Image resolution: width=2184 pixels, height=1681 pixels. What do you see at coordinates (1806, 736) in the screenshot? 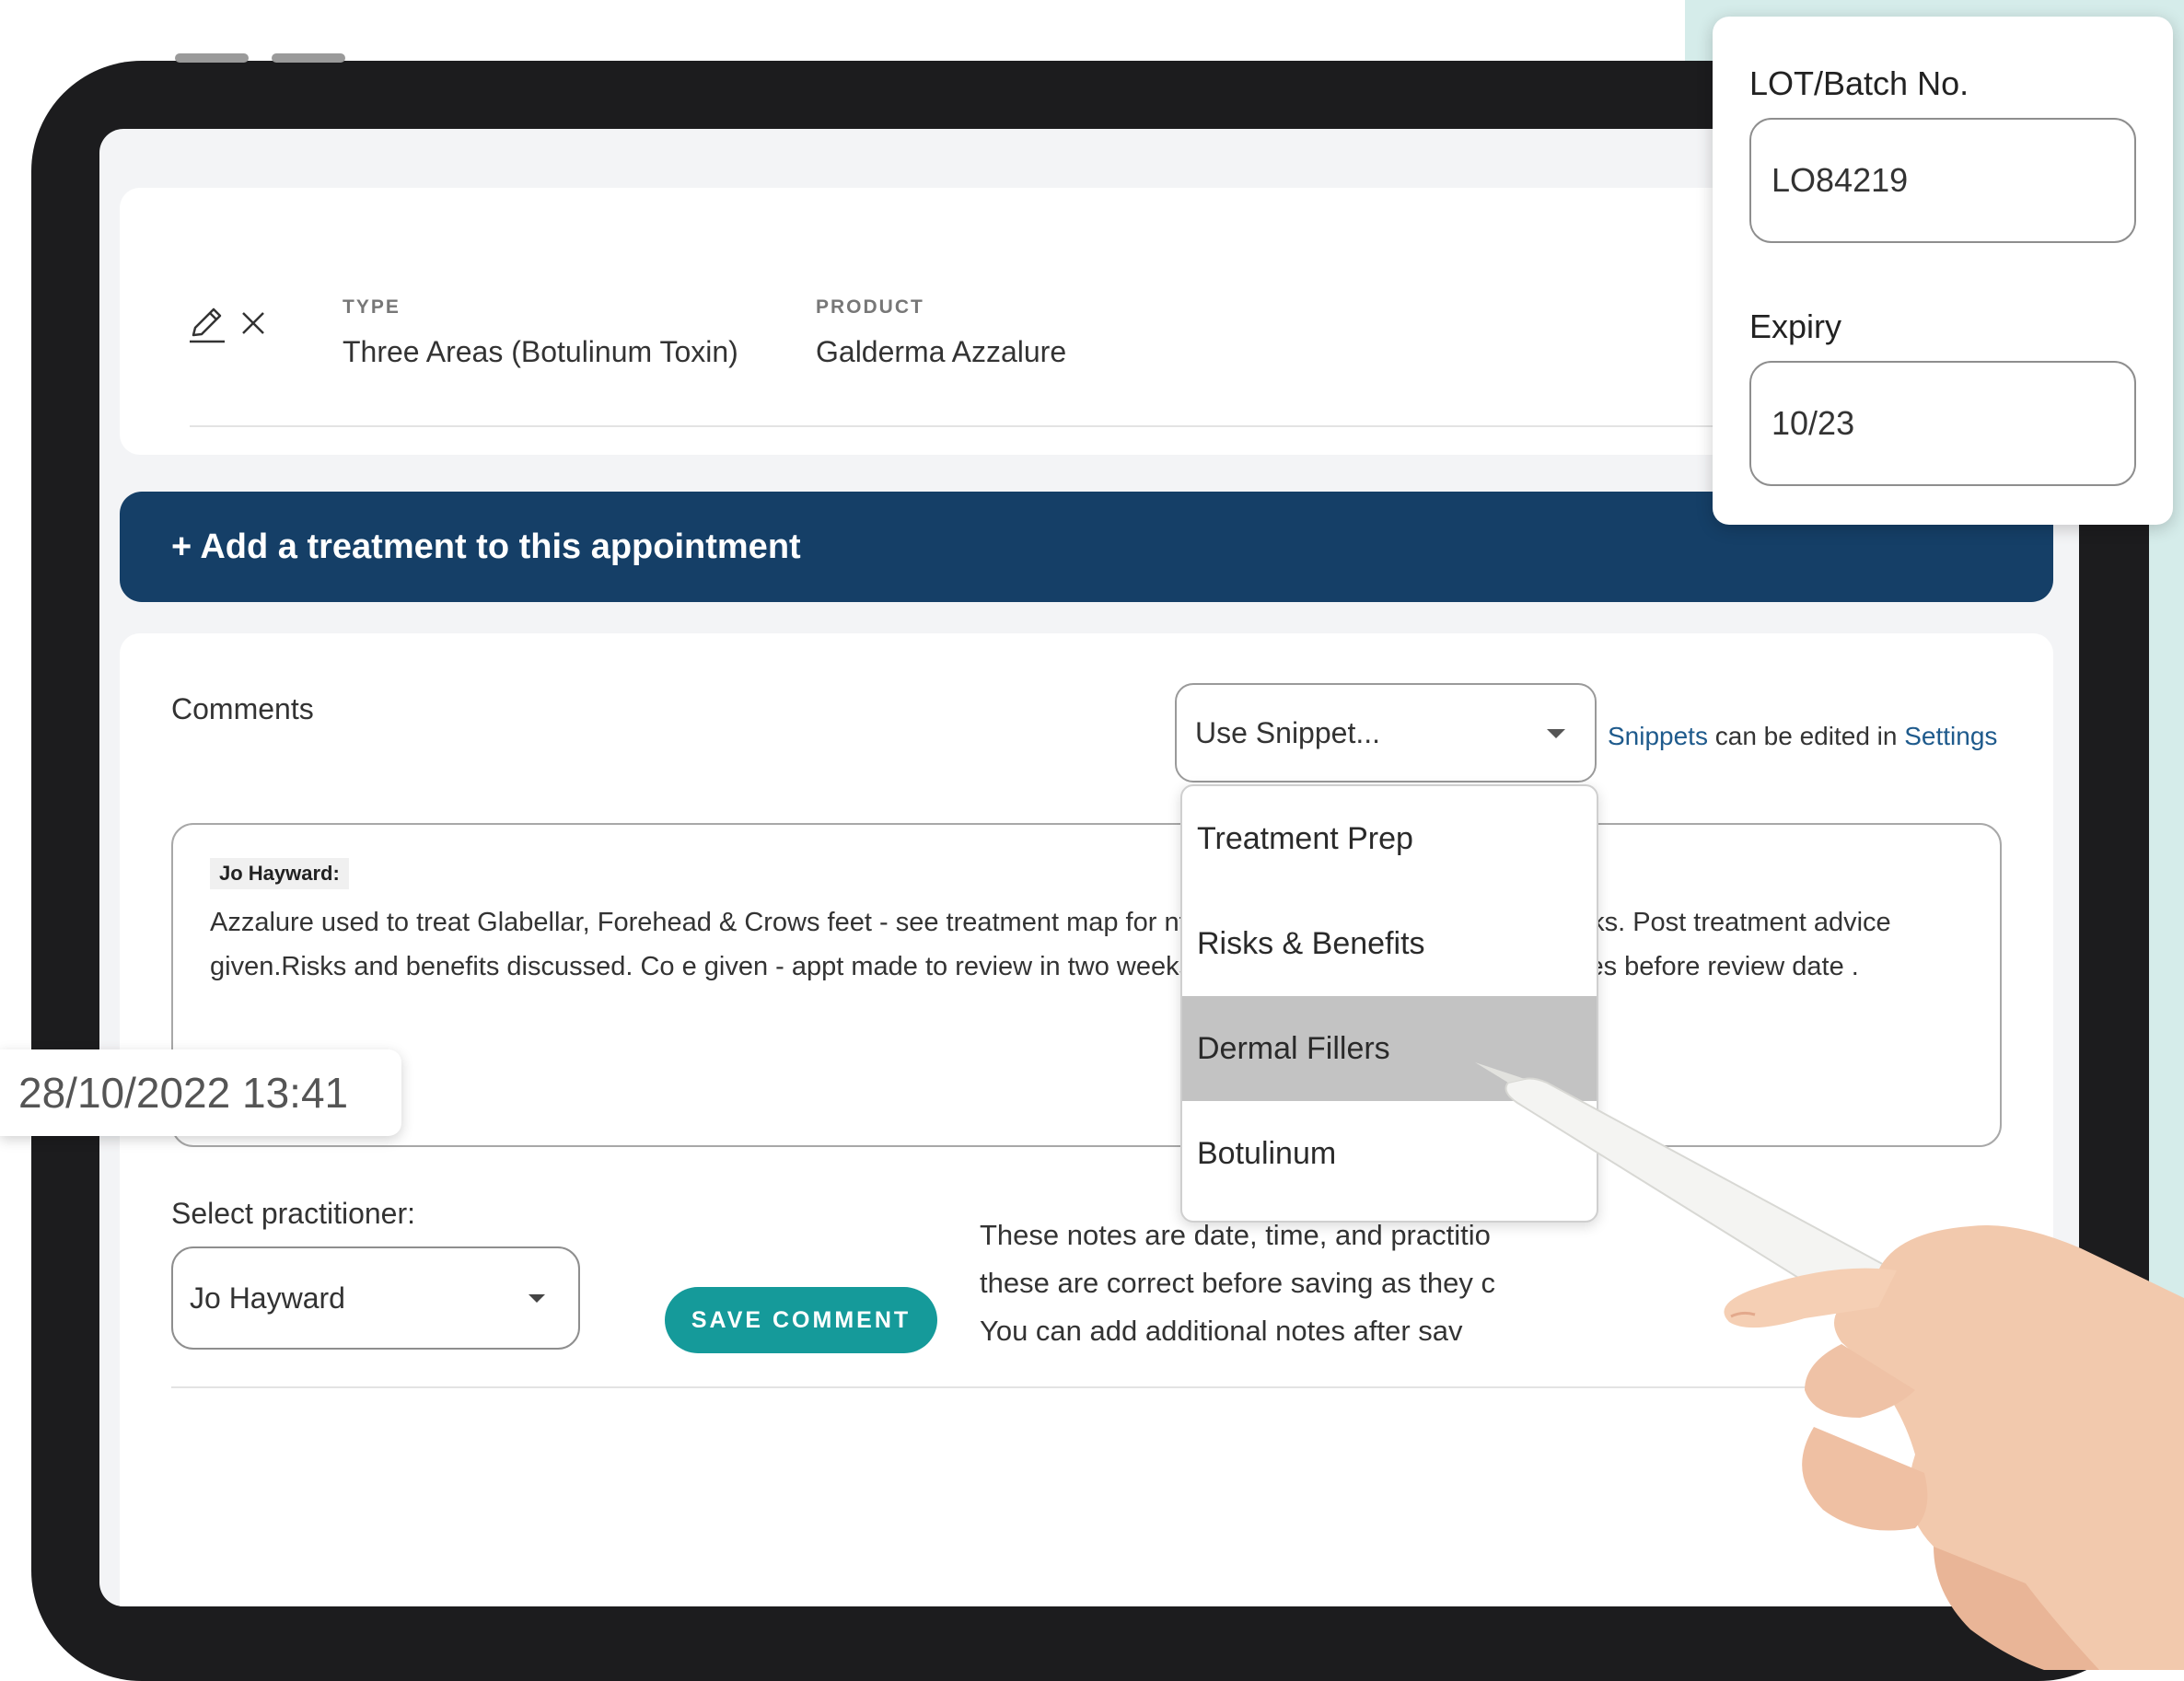
I see `snippet-note-text: can be edited in` at bounding box center [1806, 736].